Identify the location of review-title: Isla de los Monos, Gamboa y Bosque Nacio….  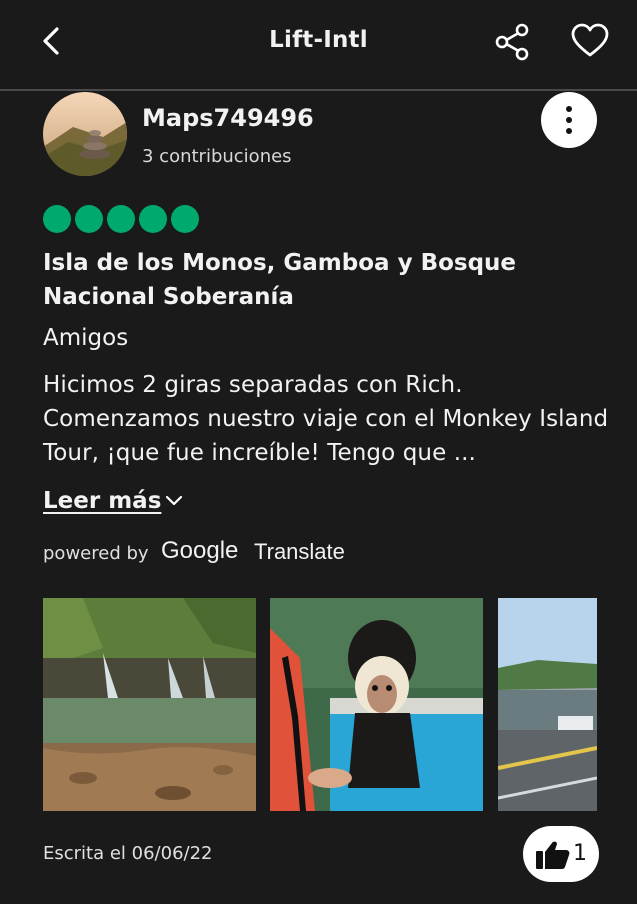
(280, 280).